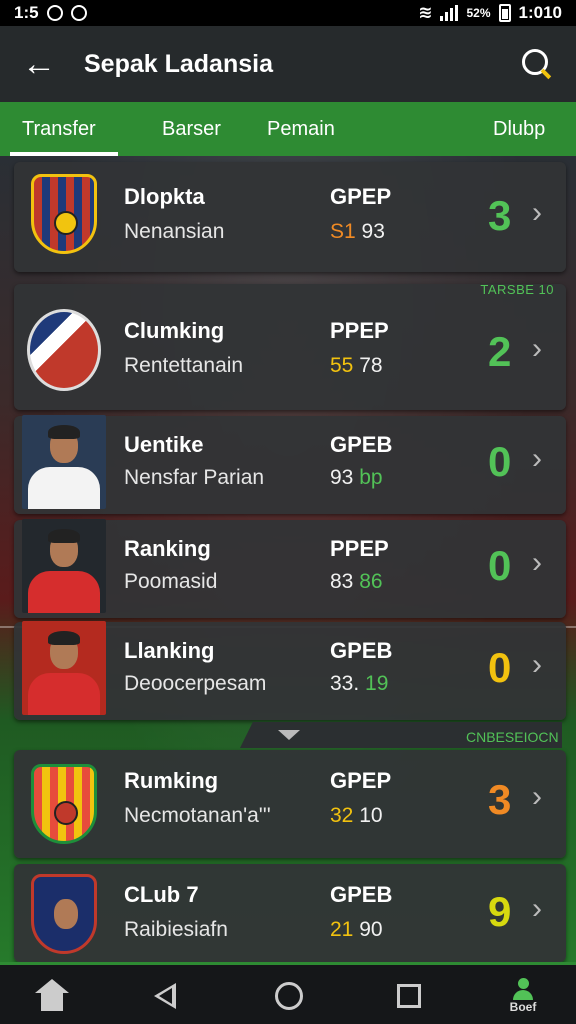 The height and width of the screenshot is (1024, 576). Describe the element at coordinates (290, 464) in the screenshot. I see `list-item: Uentike Nensfar Parian GPEB 93 bp 0 ›` at that location.